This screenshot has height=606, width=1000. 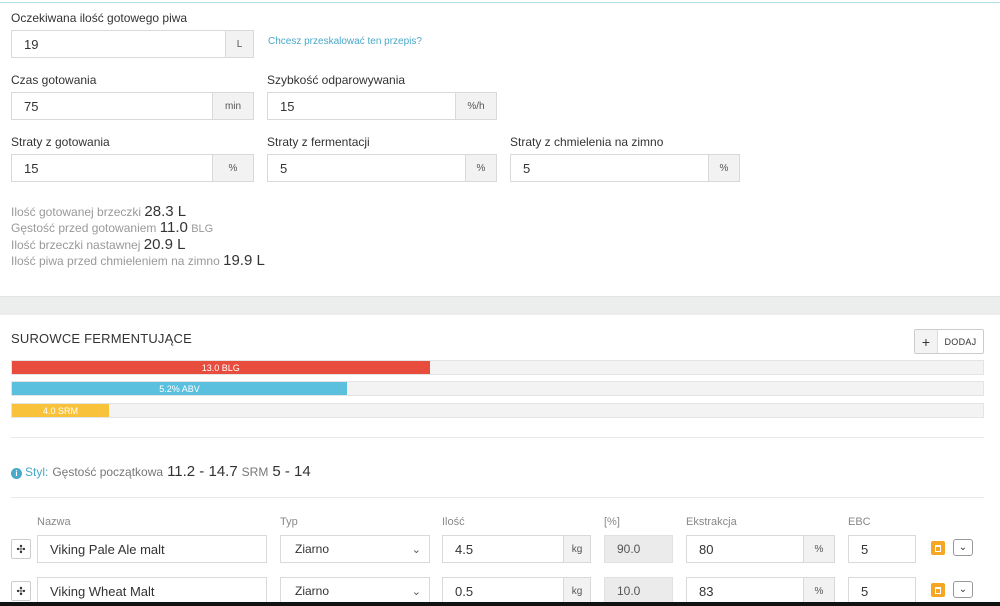 What do you see at coordinates (318, 142) in the screenshot?
I see `fermentation-loss-label: Straty z fermentacji` at bounding box center [318, 142].